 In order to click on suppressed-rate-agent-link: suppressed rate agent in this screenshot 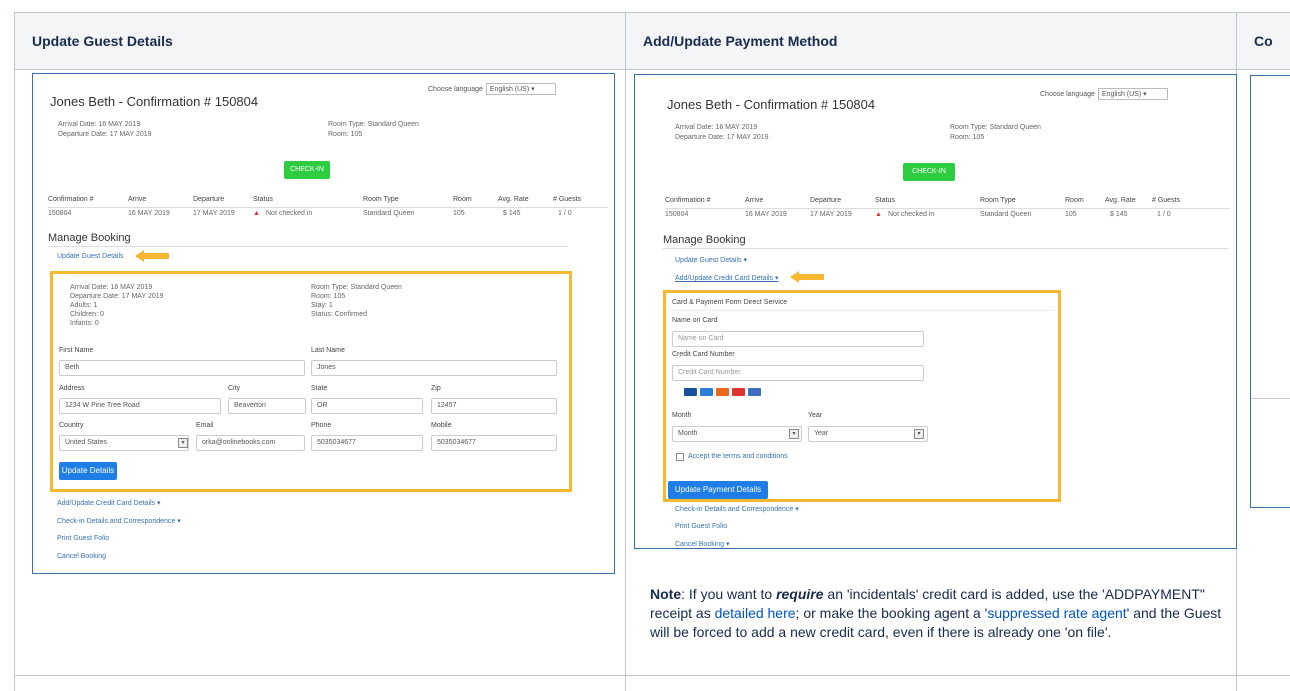, I will do `click(1056, 613)`.